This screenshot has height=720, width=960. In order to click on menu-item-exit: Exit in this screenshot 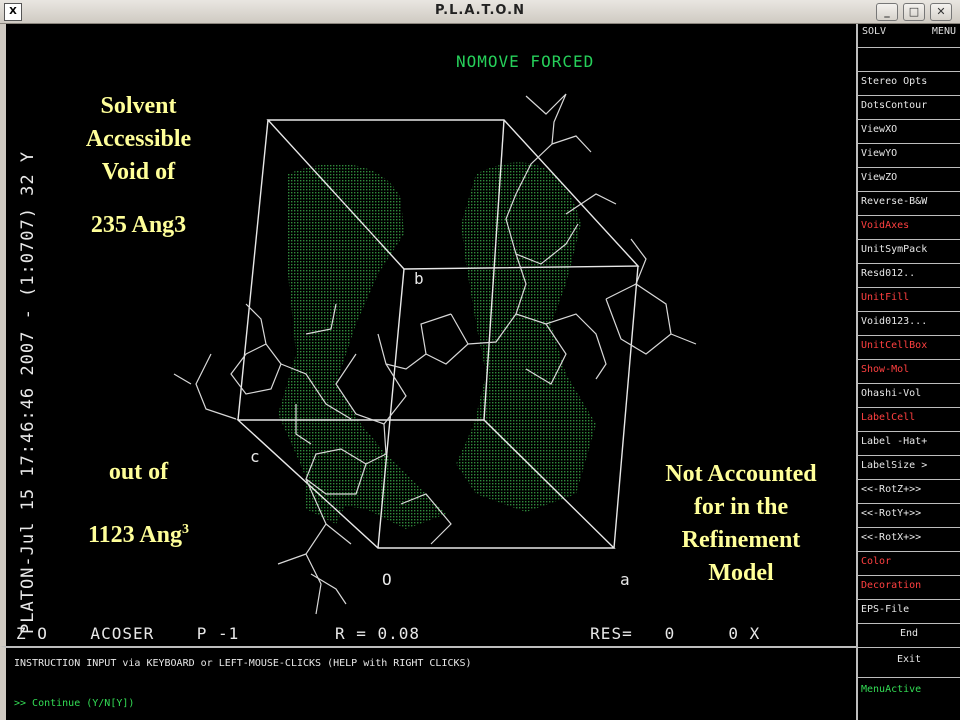, I will do `click(909, 663)`.